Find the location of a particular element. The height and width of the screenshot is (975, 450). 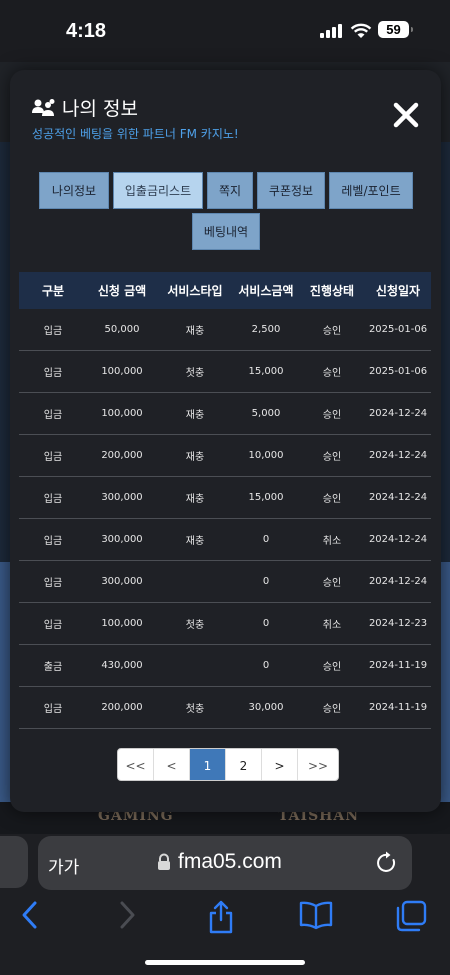

table-cell: 2,500 is located at coordinates (266, 329).